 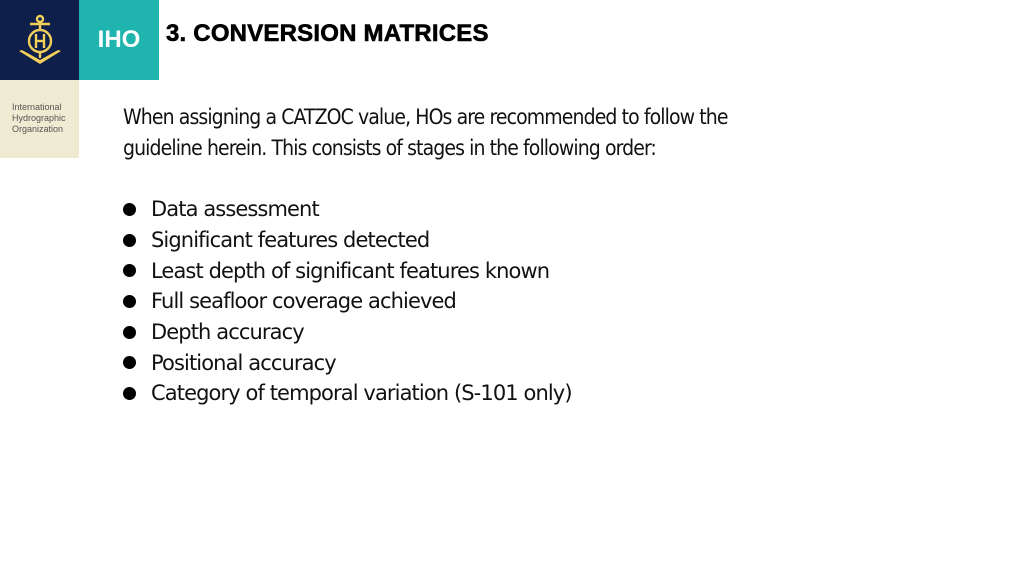 I want to click on list-item: Depth accuracy, so click(x=347, y=332).